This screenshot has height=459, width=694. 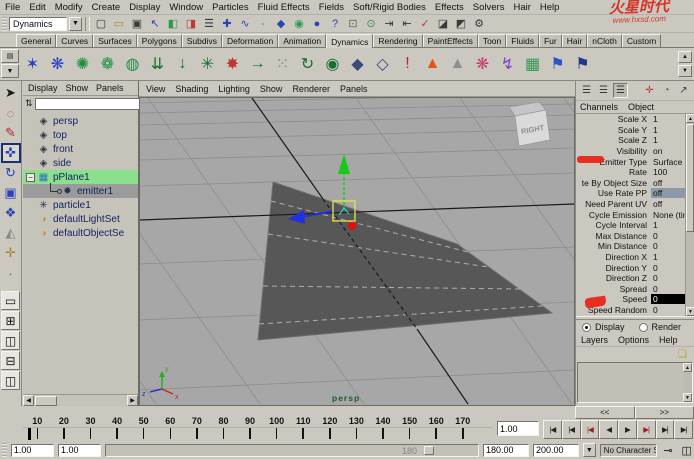 What do you see at coordinates (80, 163) in the screenshot?
I see `outliner-item: ◈ side` at bounding box center [80, 163].